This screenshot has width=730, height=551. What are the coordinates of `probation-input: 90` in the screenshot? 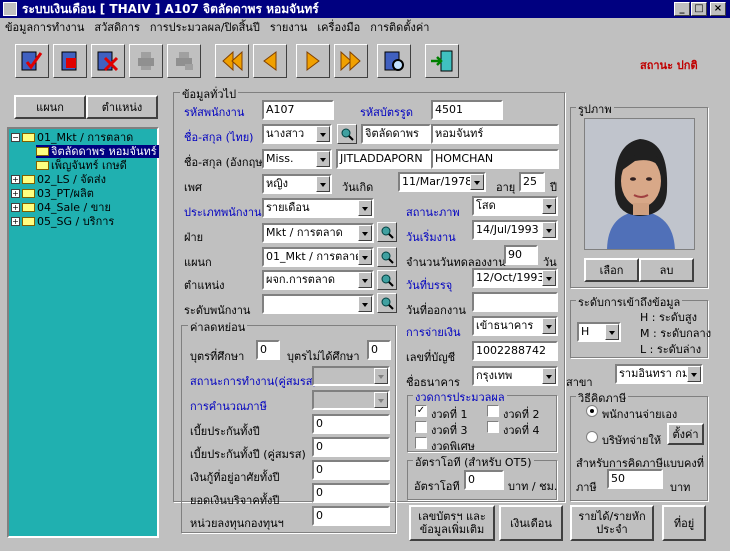 It's located at (521, 255).